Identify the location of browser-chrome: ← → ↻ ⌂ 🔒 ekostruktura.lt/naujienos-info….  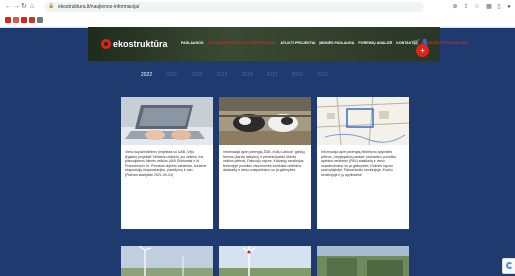
(257, 14).